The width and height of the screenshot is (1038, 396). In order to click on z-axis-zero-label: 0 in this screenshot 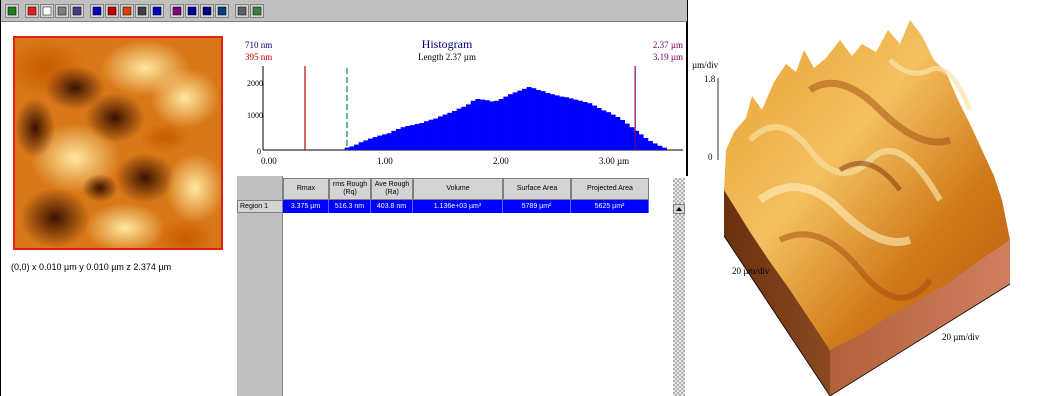, I will do `click(710, 157)`.